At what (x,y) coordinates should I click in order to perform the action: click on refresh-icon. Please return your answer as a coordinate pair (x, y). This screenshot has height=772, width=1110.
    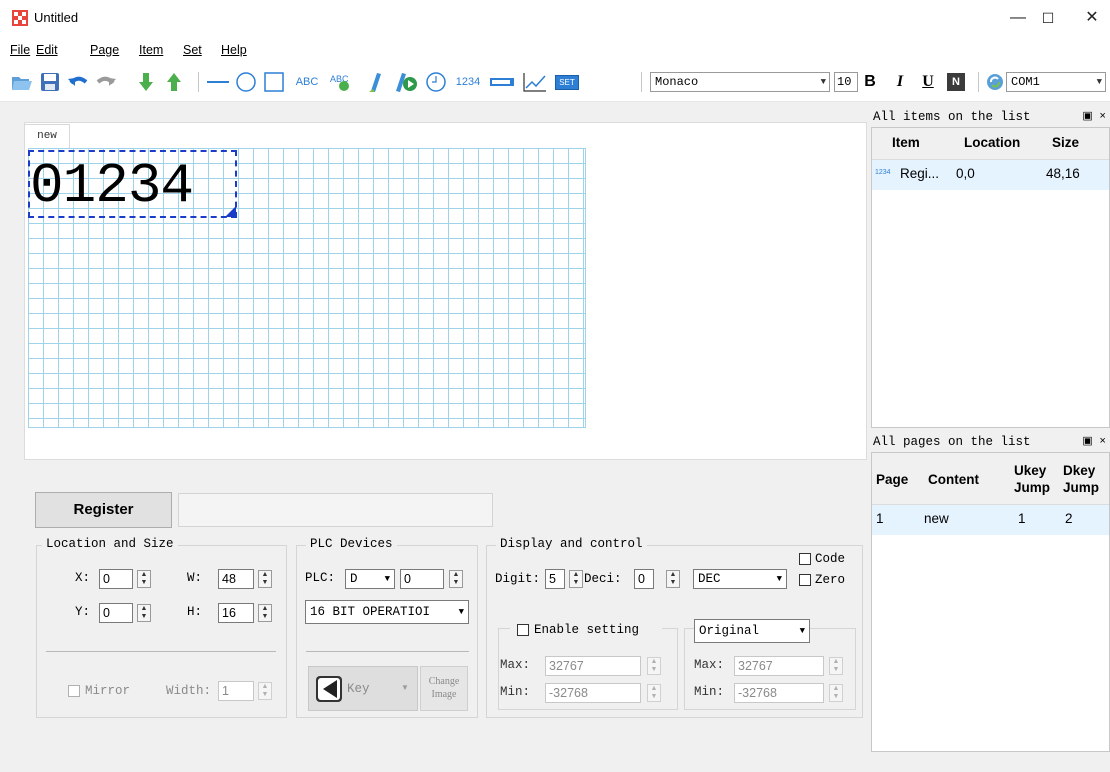
    Looking at the image, I should click on (995, 82).